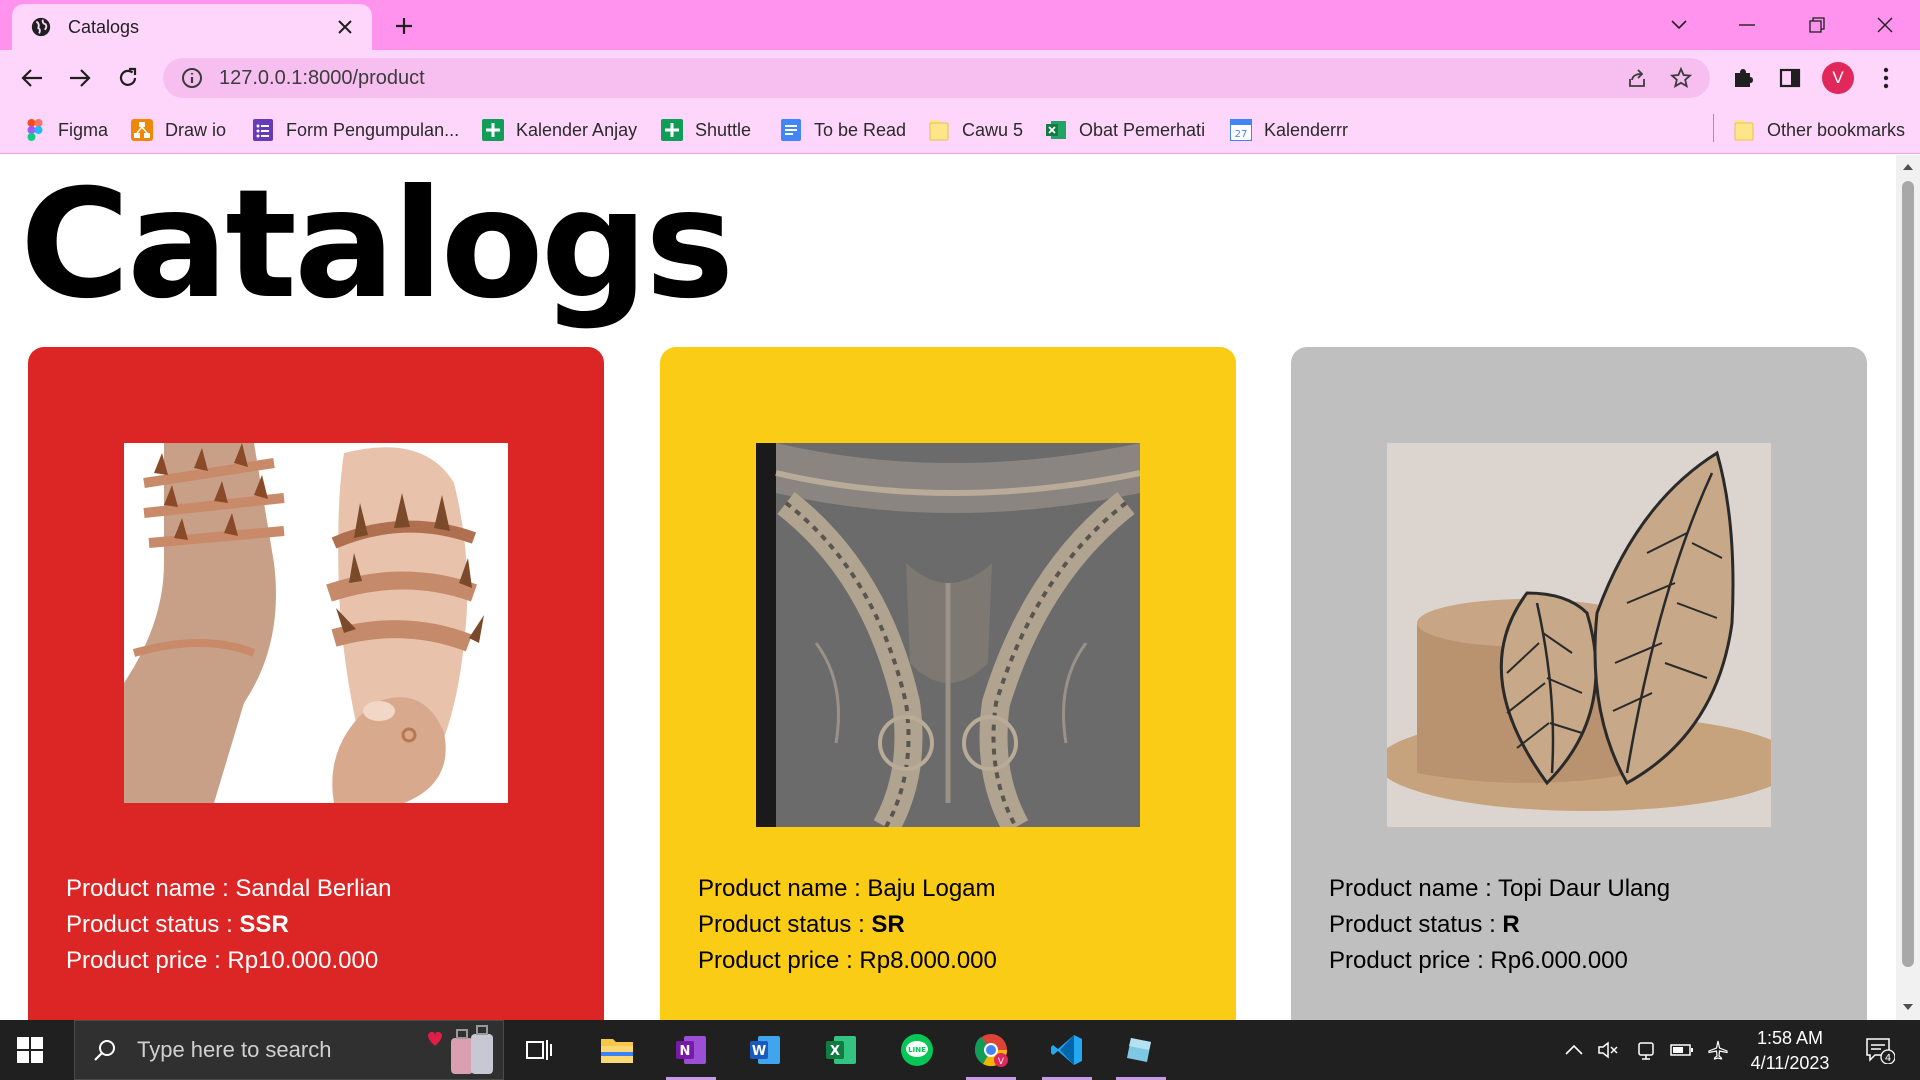 This screenshot has height=1080, width=1920. What do you see at coordinates (1574, 1050) in the screenshot?
I see `show-hidden-icons-chevron-icon` at bounding box center [1574, 1050].